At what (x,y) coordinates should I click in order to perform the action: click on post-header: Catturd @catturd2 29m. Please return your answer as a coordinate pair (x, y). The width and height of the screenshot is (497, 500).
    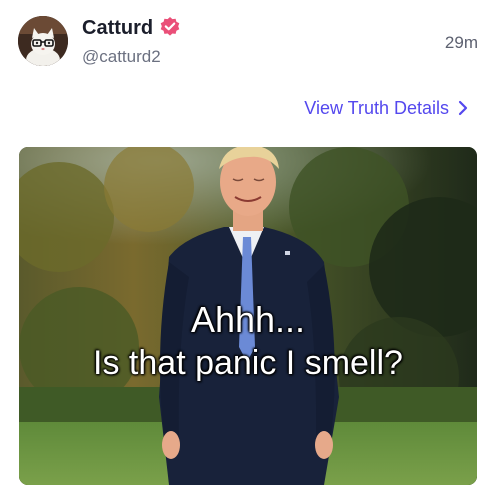
    Looking at the image, I should click on (249, 43).